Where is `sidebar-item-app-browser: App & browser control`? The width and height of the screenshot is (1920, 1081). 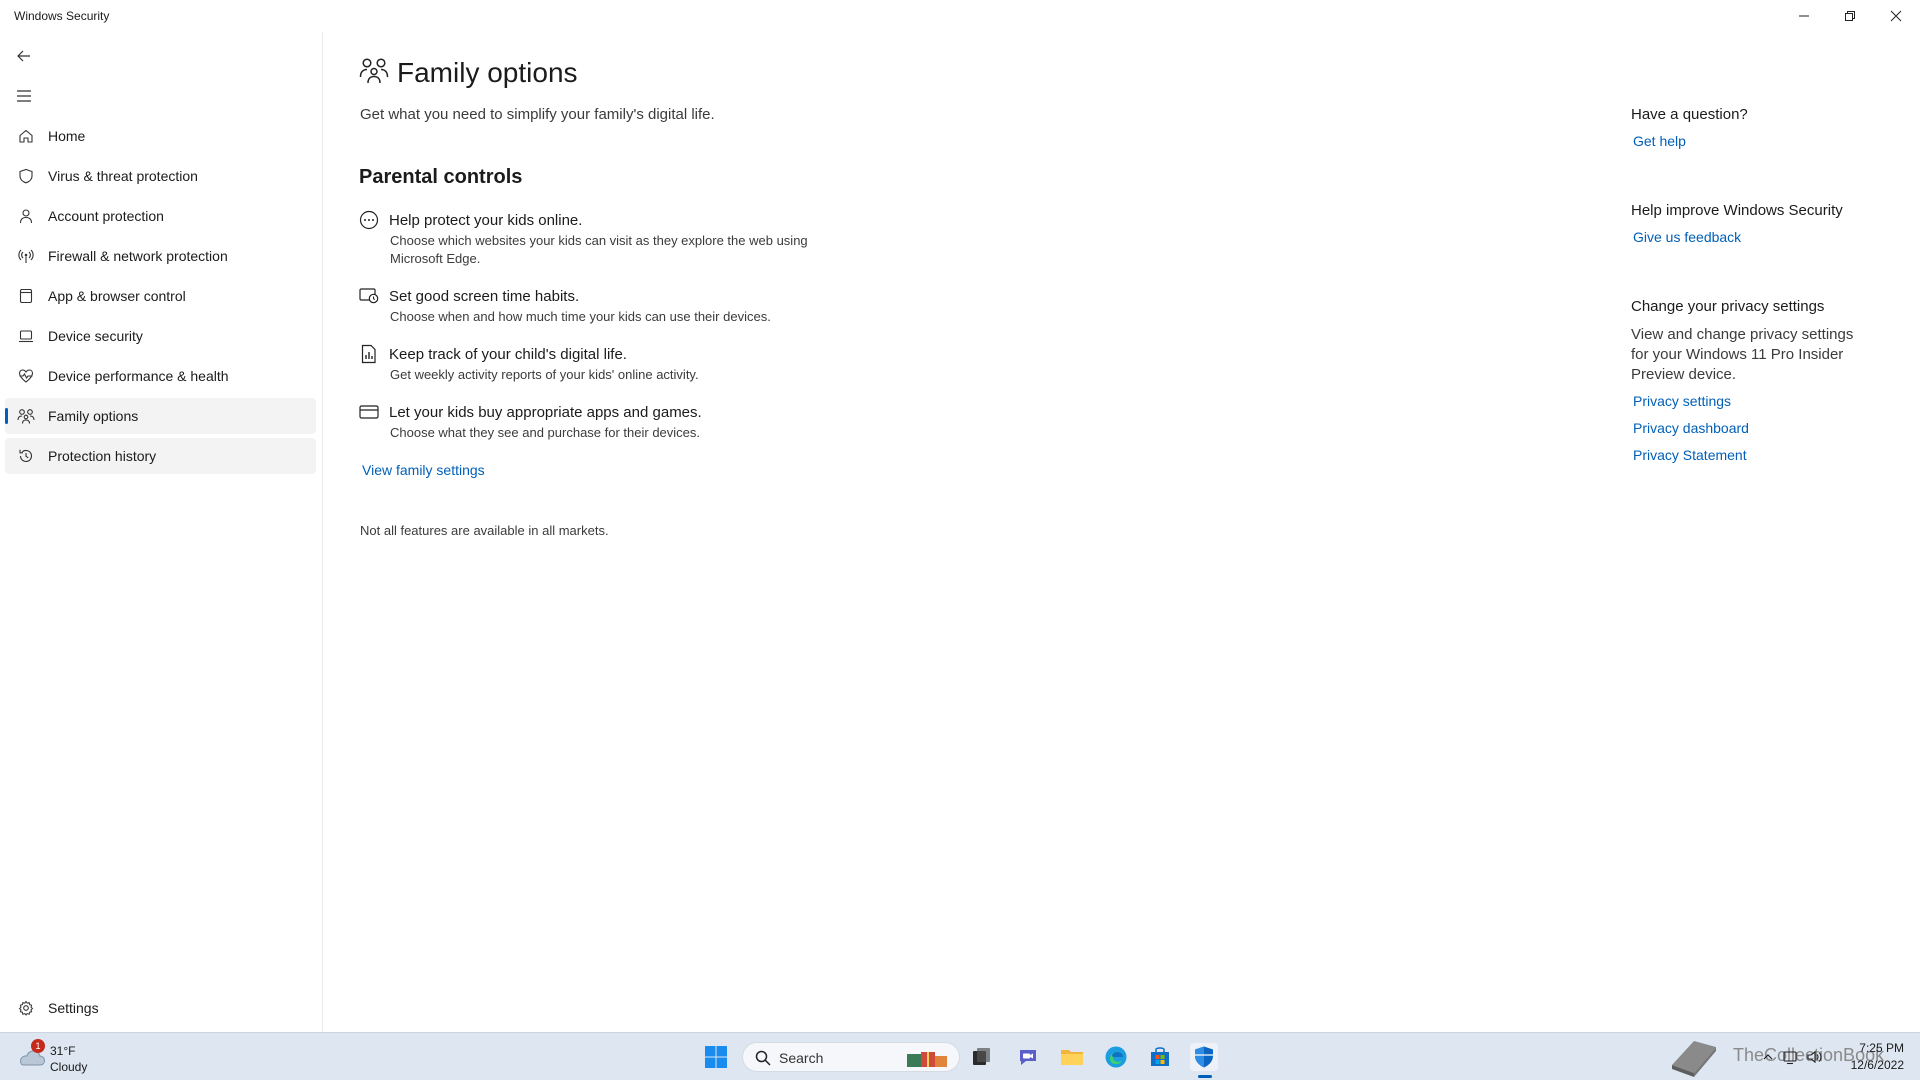 sidebar-item-app-browser: App & browser control is located at coordinates (160, 296).